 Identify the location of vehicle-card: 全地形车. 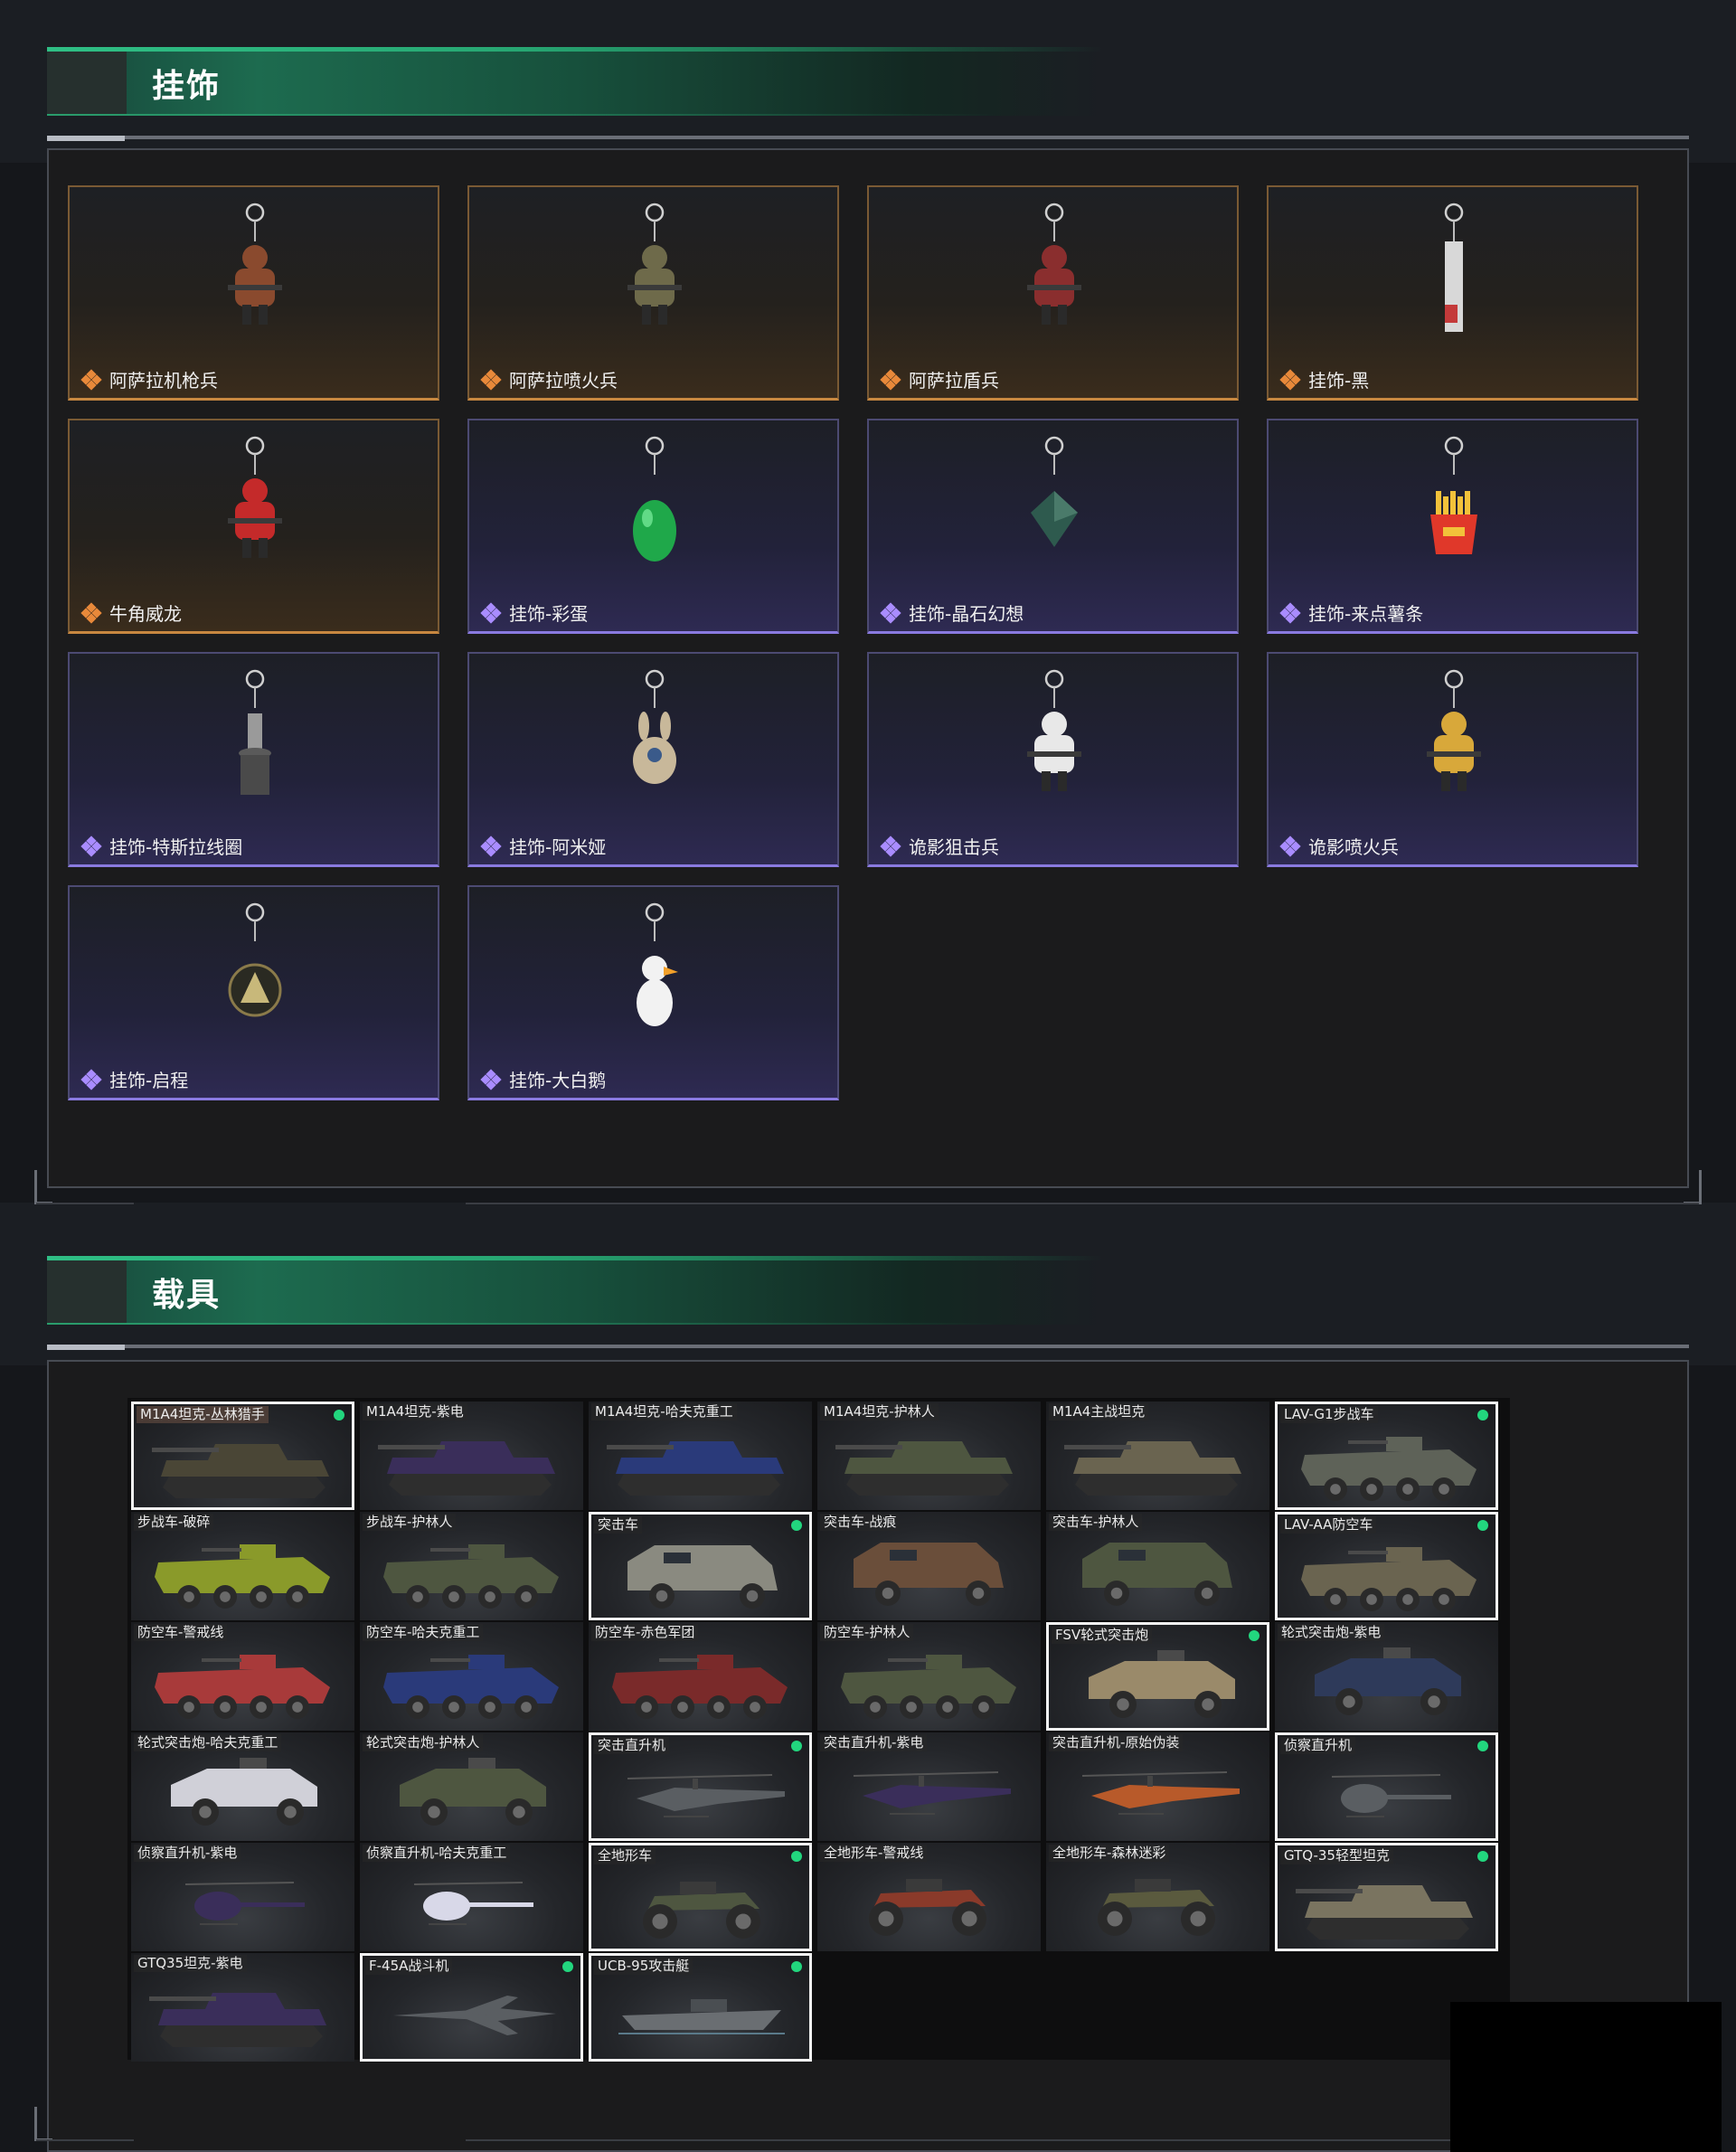
(700, 1897).